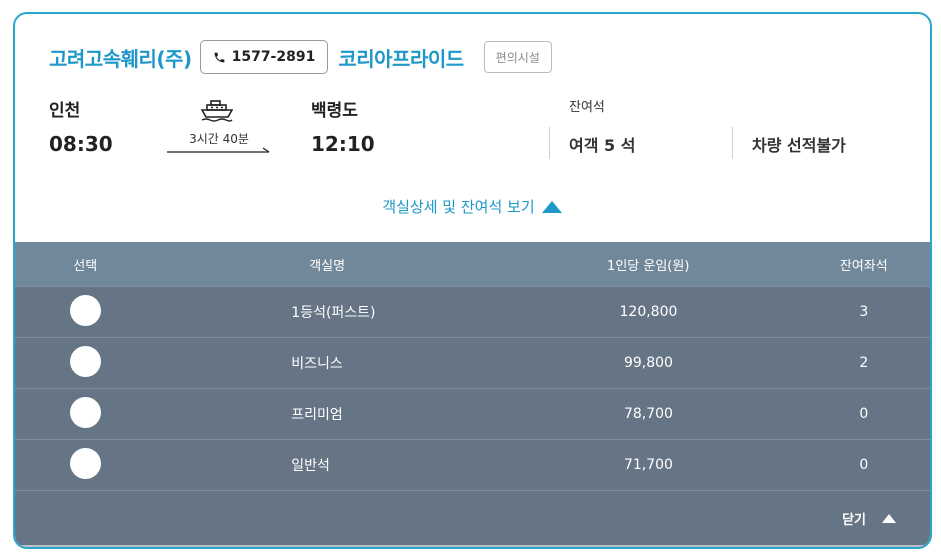 The width and height of the screenshot is (941, 553). What do you see at coordinates (333, 313) in the screenshot?
I see `cabin-name: 1등석(퍼스트)` at bounding box center [333, 313].